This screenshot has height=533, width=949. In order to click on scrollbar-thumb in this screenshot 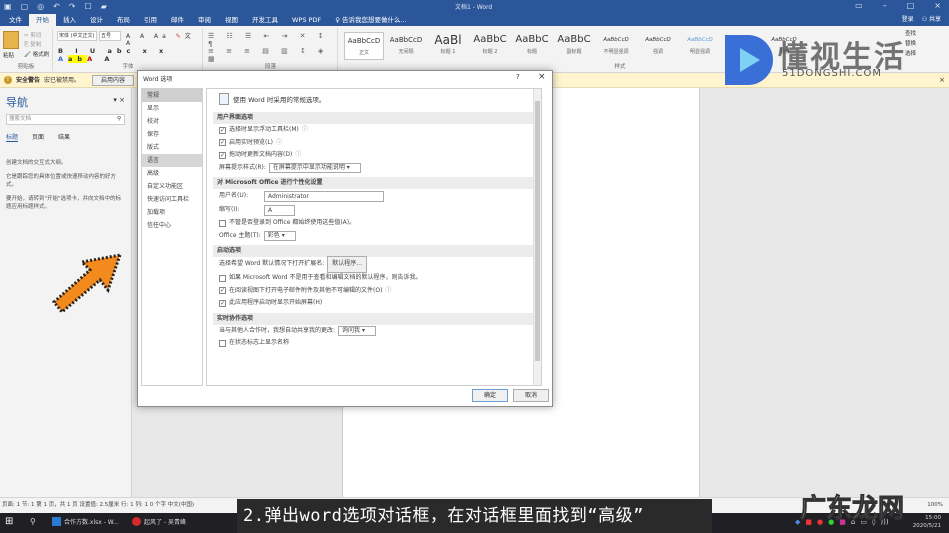, I will do `click(537, 231)`.